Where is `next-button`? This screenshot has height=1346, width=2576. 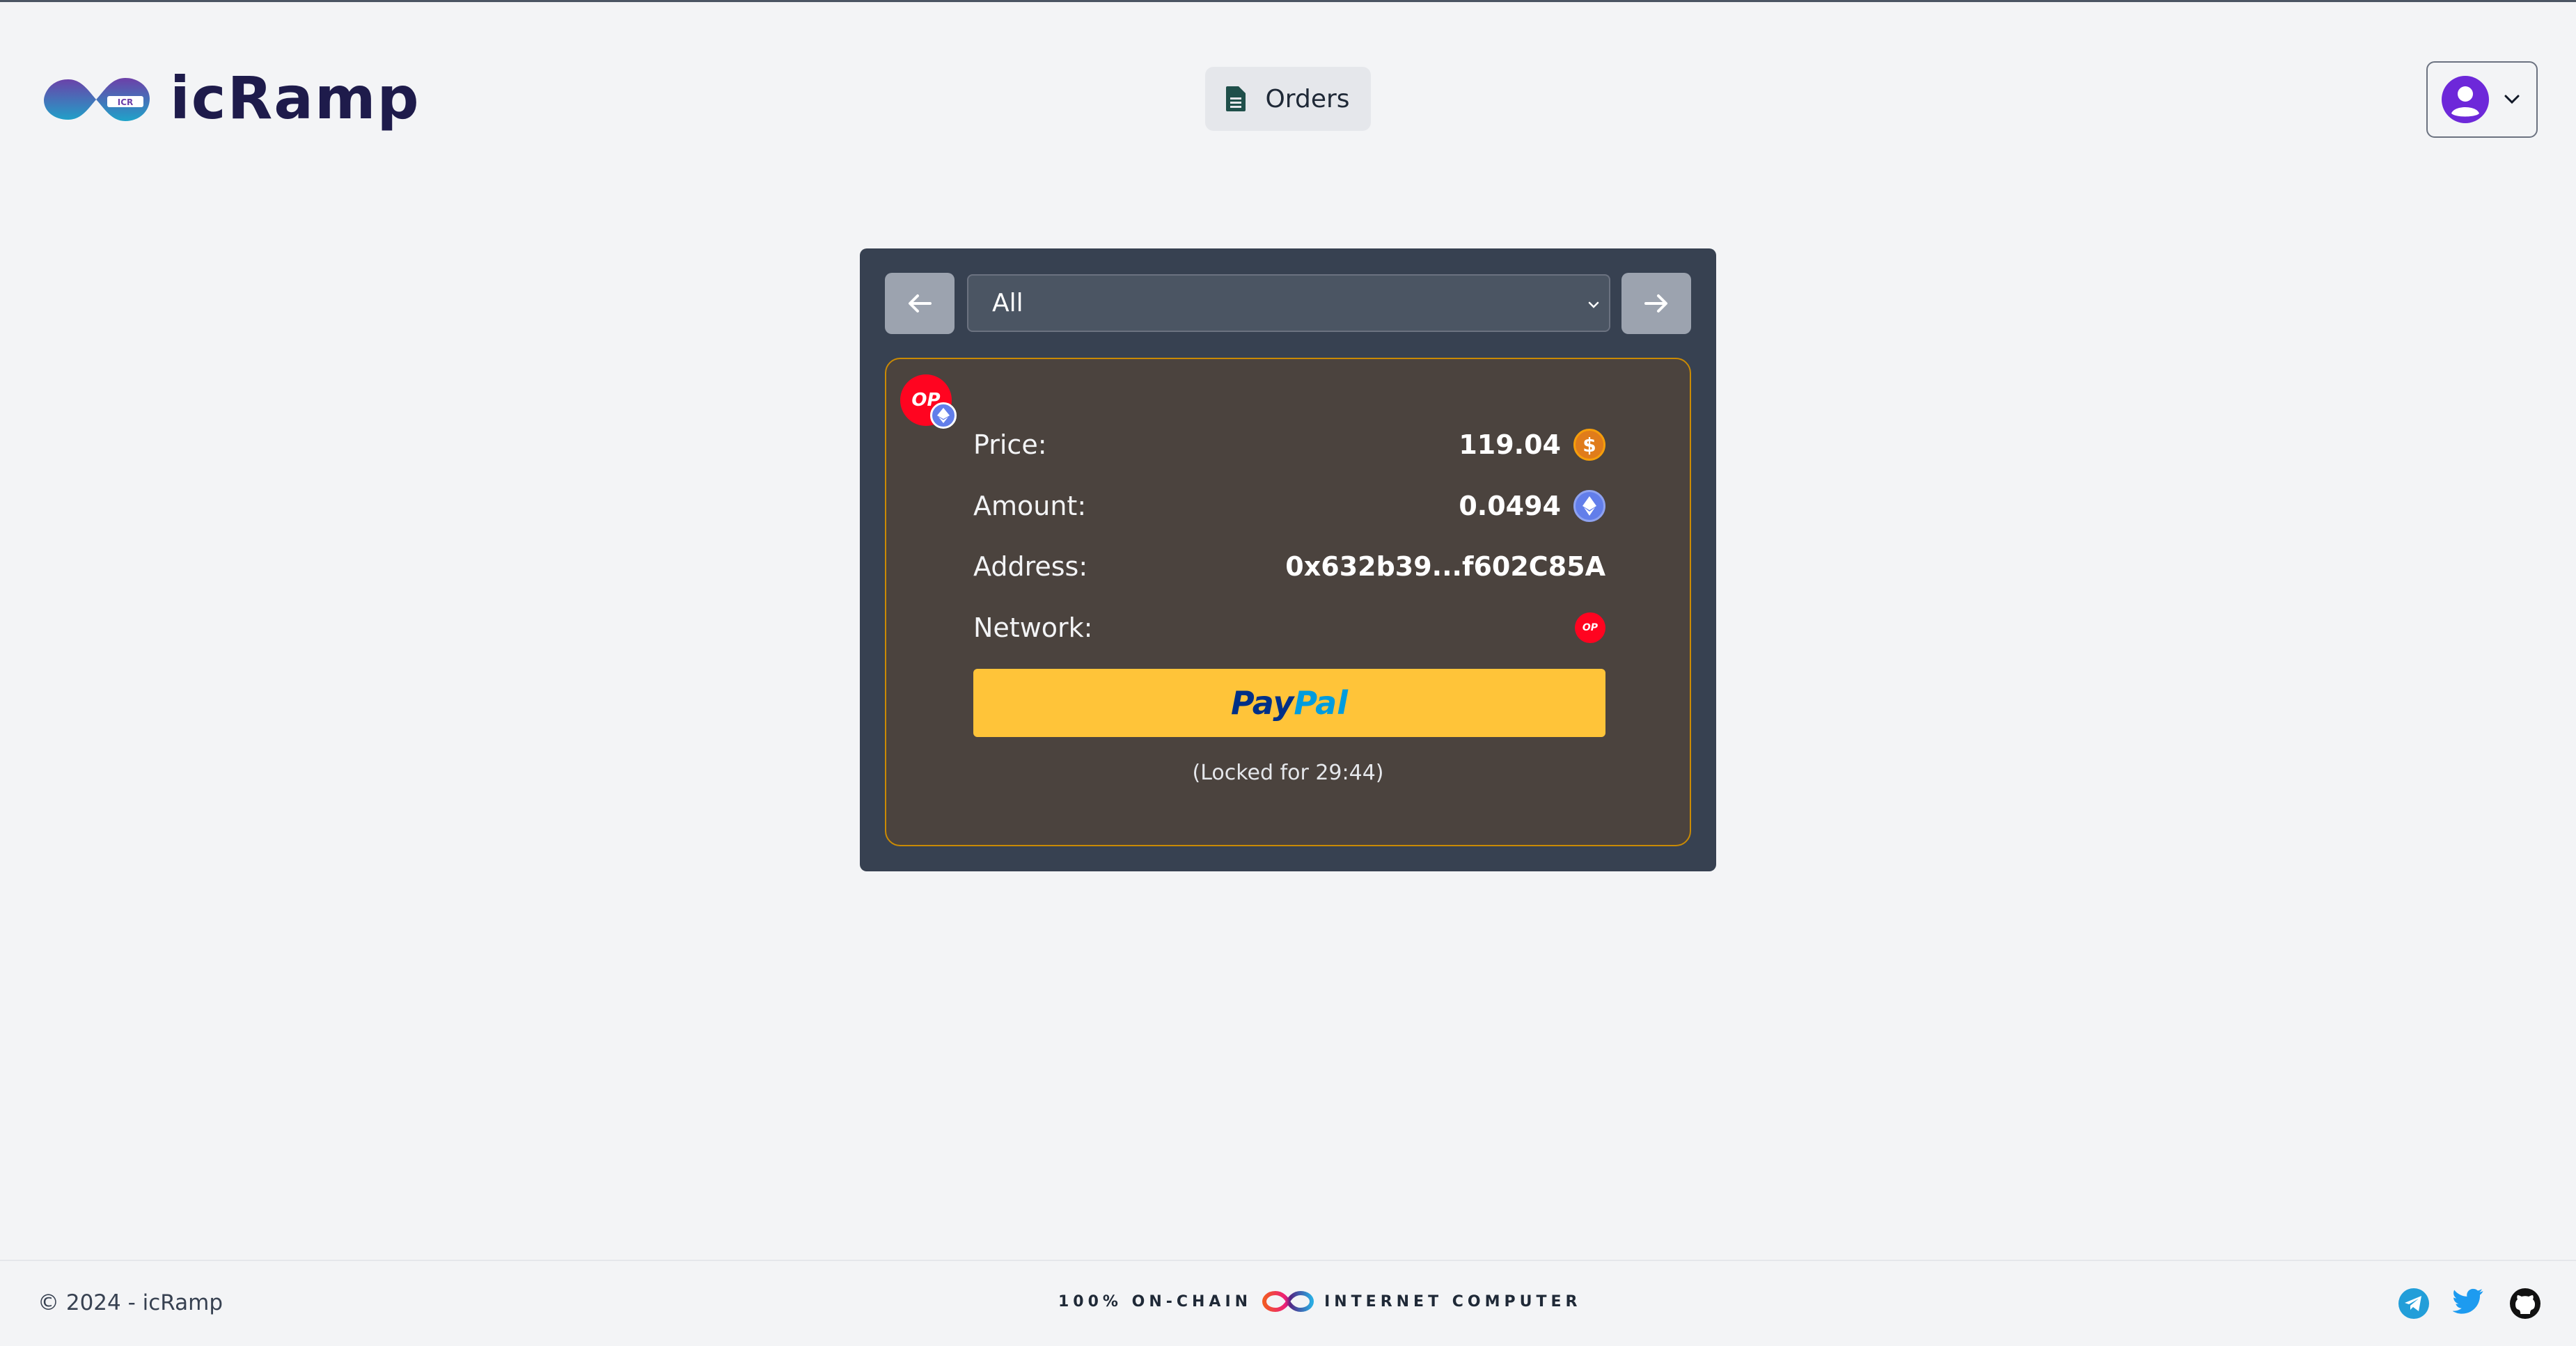 next-button is located at coordinates (1656, 303).